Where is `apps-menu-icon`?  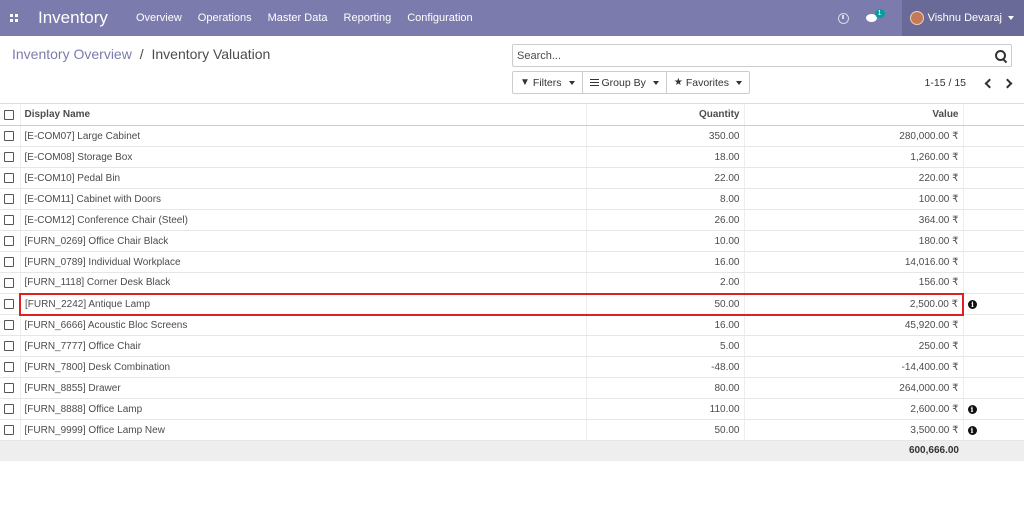
apps-menu-icon is located at coordinates (14, 18).